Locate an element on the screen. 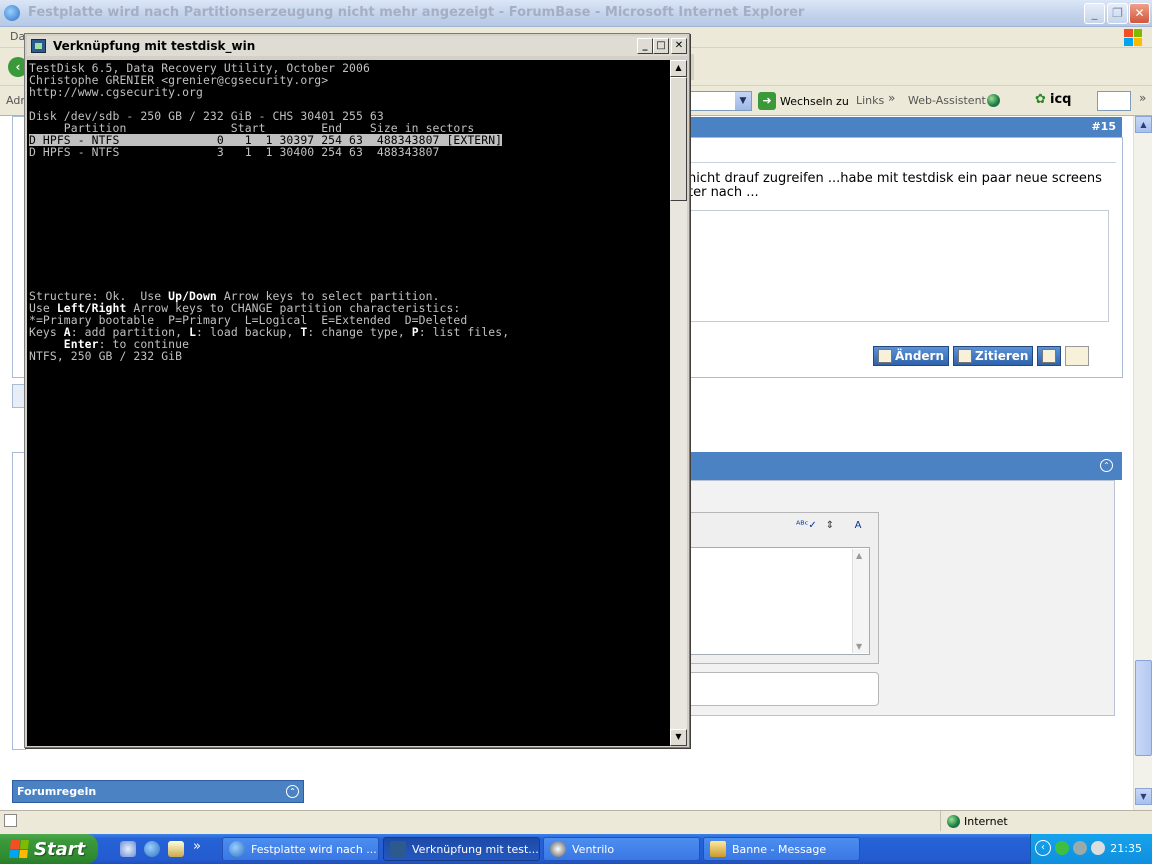 The width and height of the screenshot is (1152, 864). console-line: NTFS, 250 GB / 232 GiB is located at coordinates (106, 356).